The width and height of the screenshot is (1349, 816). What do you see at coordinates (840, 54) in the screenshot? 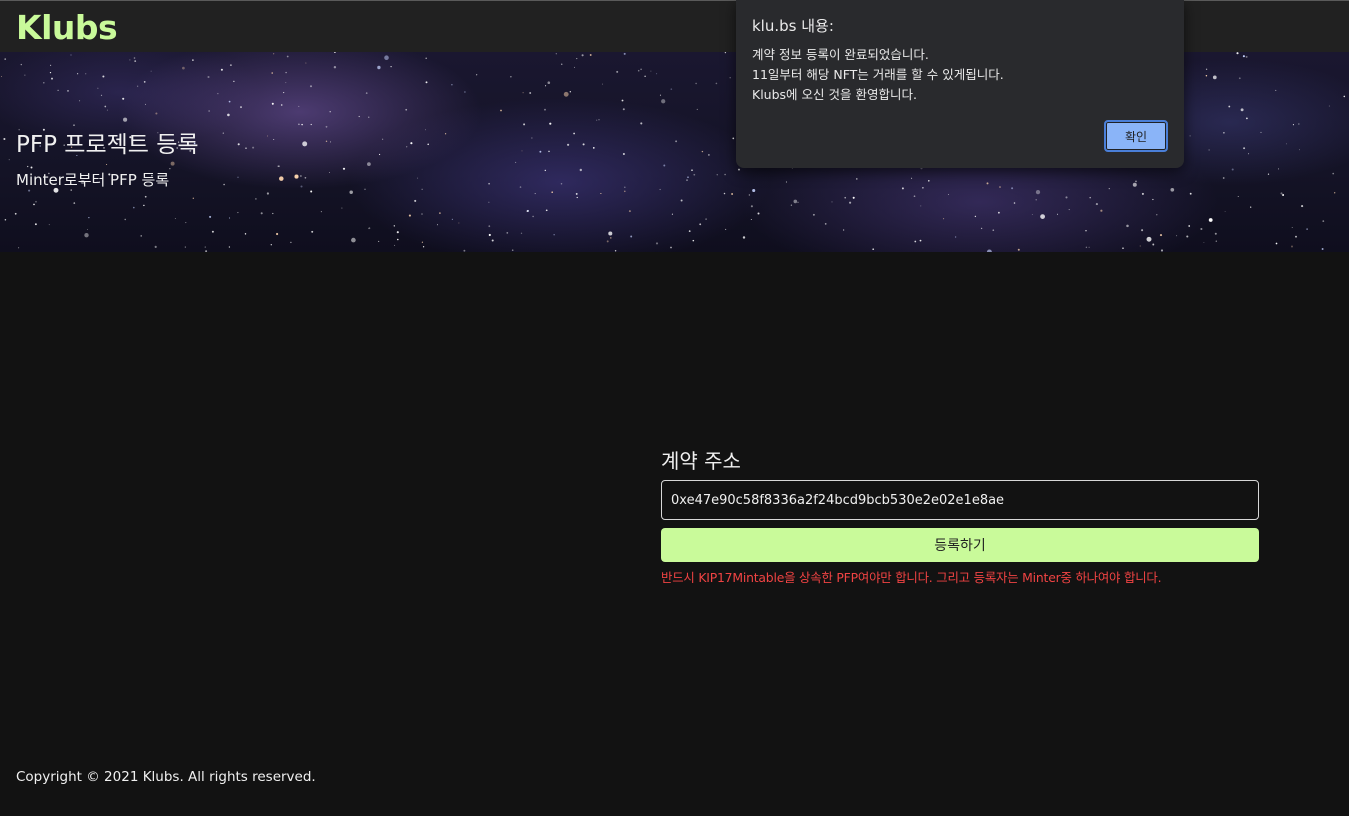
I see `alert-message-line: 계약 정보 등록이 완료되었습니다.` at bounding box center [840, 54].